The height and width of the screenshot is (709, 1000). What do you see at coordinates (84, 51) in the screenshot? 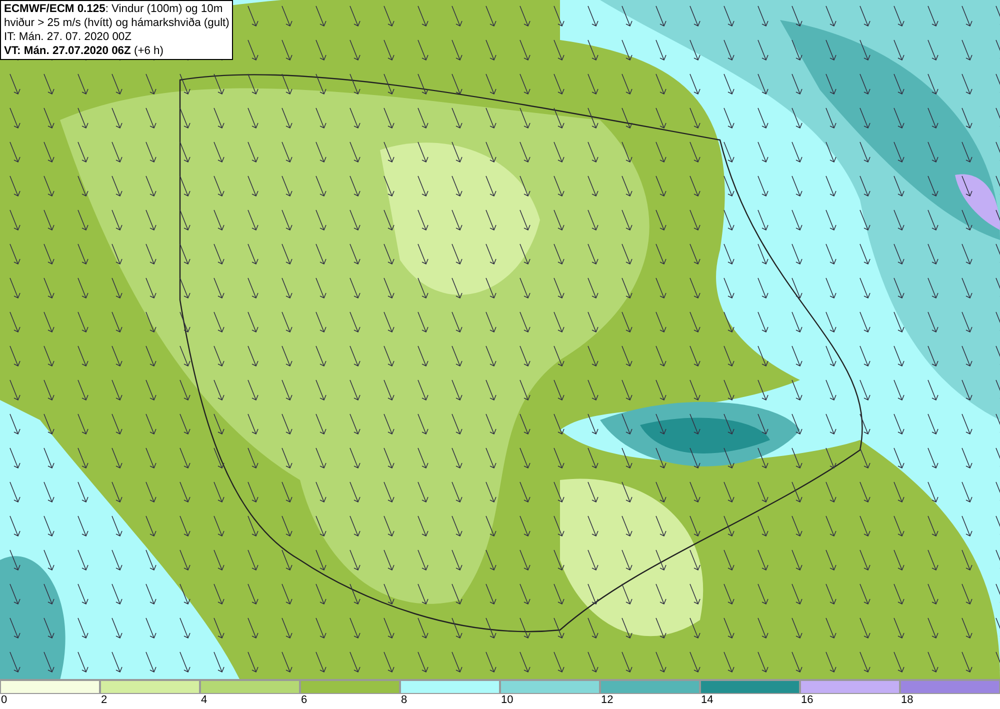
I see `map-info-text: VT: Mán. 27.07.2020 06Z (+6 h)` at bounding box center [84, 51].